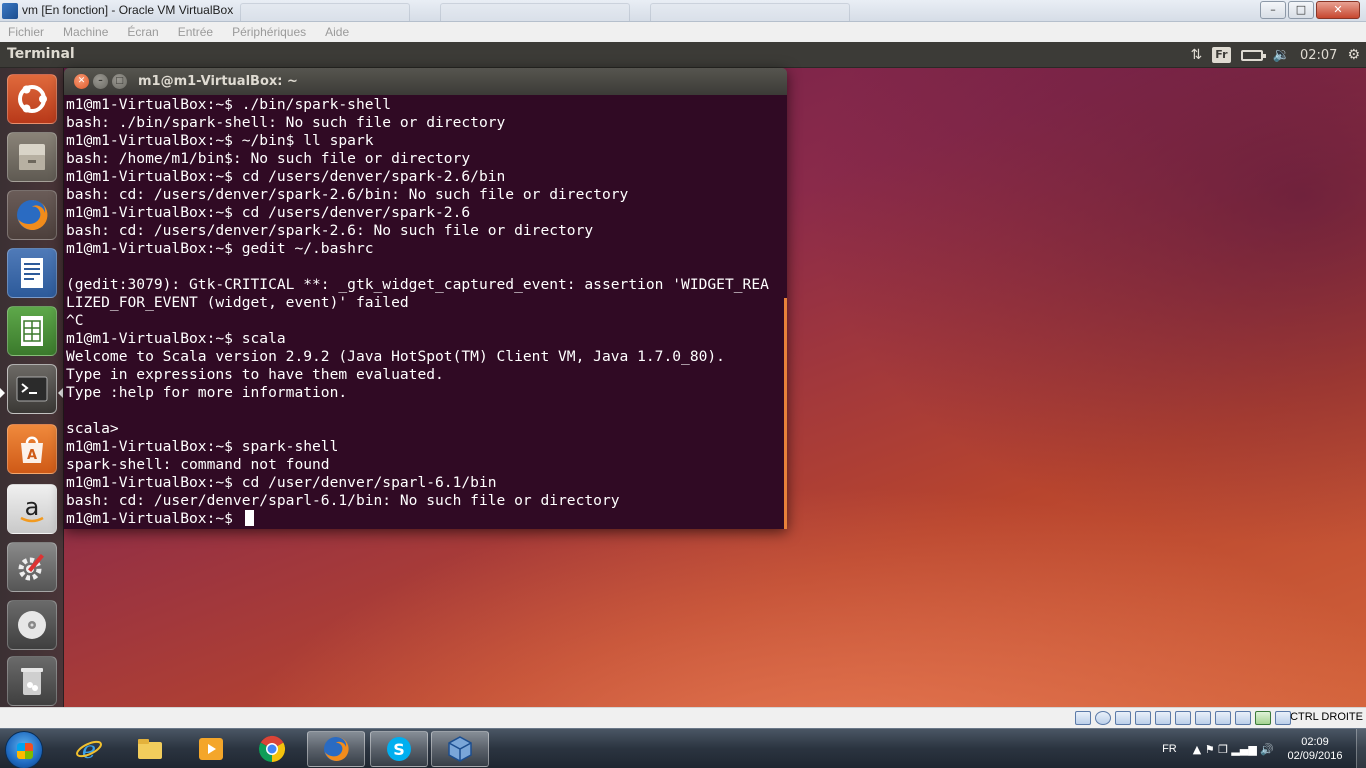 This screenshot has width=1366, height=768. I want to click on menu-machine: Machine, so click(83, 32).